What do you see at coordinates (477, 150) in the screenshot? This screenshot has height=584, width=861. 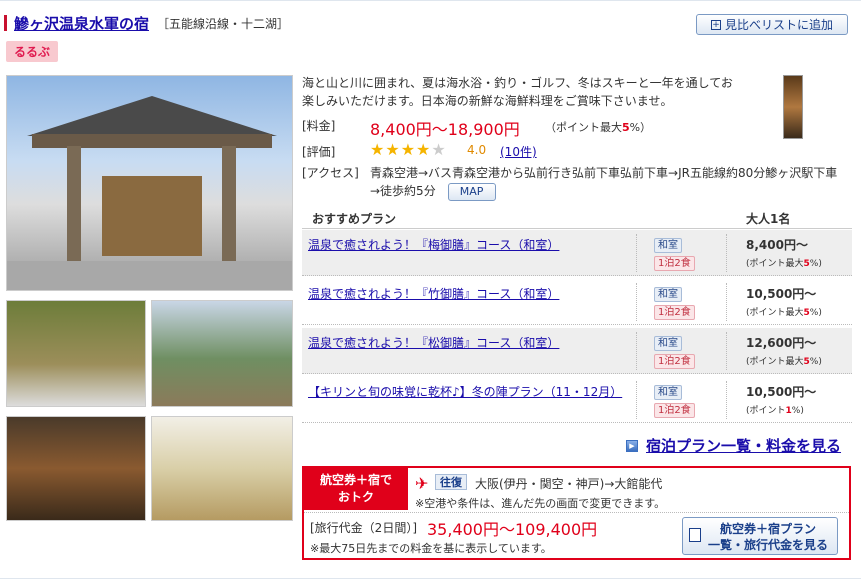 I see `rating-value: 4.0` at bounding box center [477, 150].